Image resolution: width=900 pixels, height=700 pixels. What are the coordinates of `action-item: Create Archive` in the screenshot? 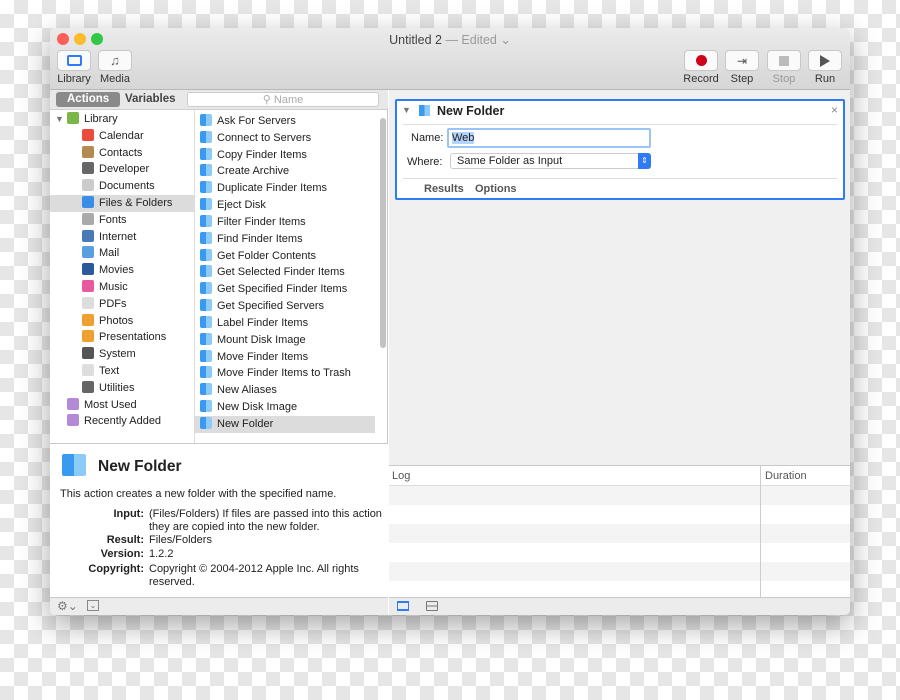 It's located at (285, 171).